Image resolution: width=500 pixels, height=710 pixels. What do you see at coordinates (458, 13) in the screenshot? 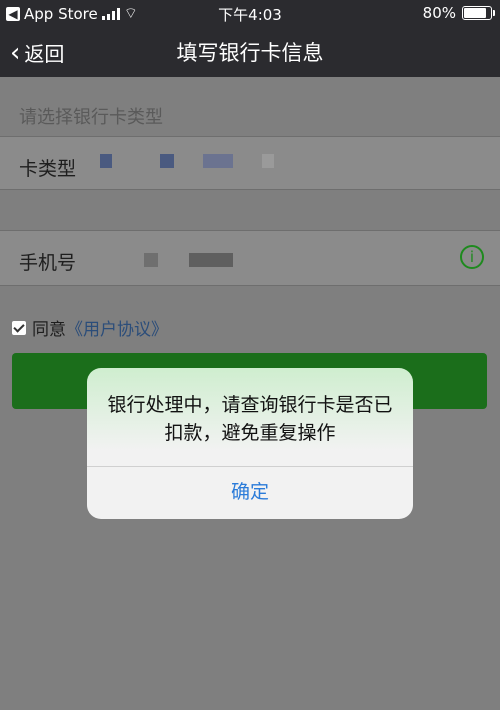
I see `status-right: 80%` at bounding box center [458, 13].